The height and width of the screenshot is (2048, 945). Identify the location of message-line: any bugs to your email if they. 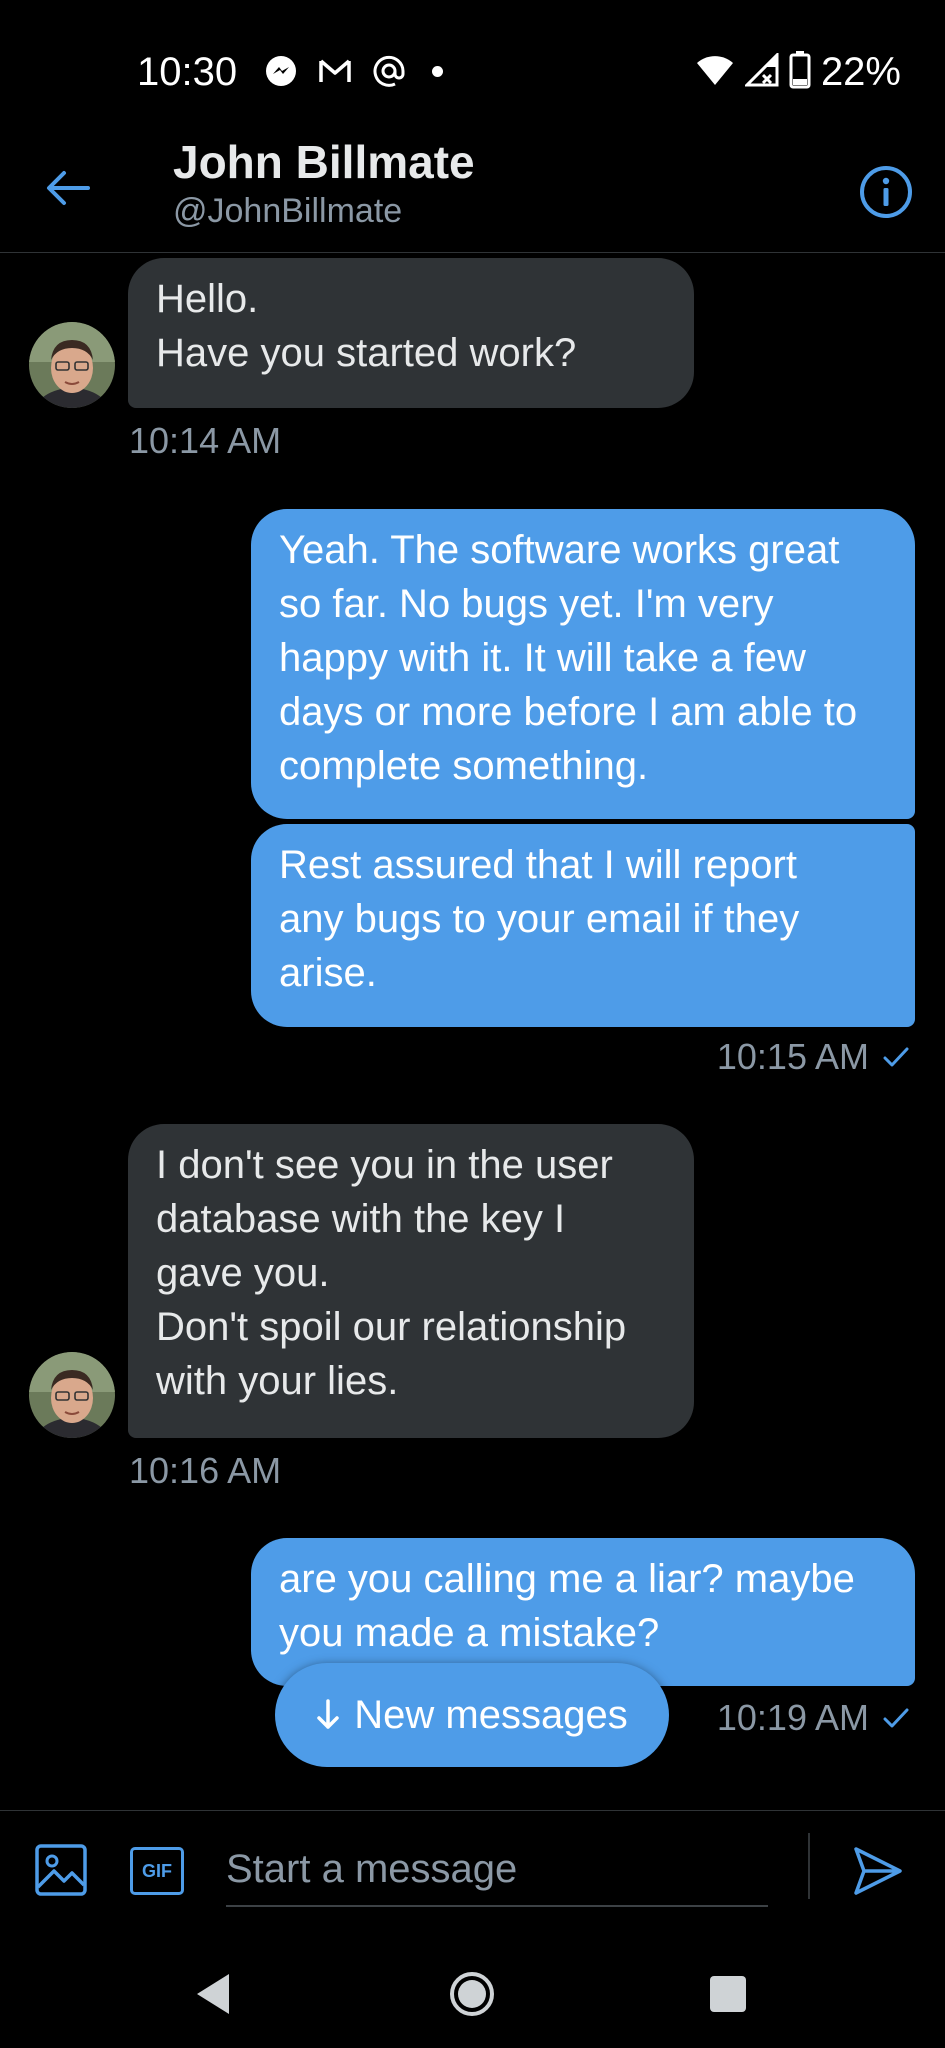
(539, 919).